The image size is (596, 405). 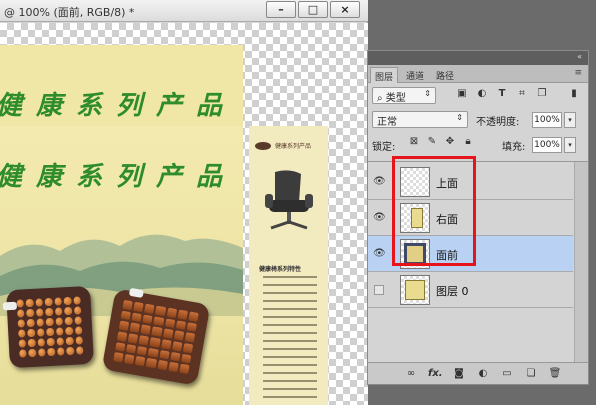 What do you see at coordinates (69, 12) in the screenshot?
I see `document-title: @ 100% (面前, RGB/8) *` at bounding box center [69, 12].